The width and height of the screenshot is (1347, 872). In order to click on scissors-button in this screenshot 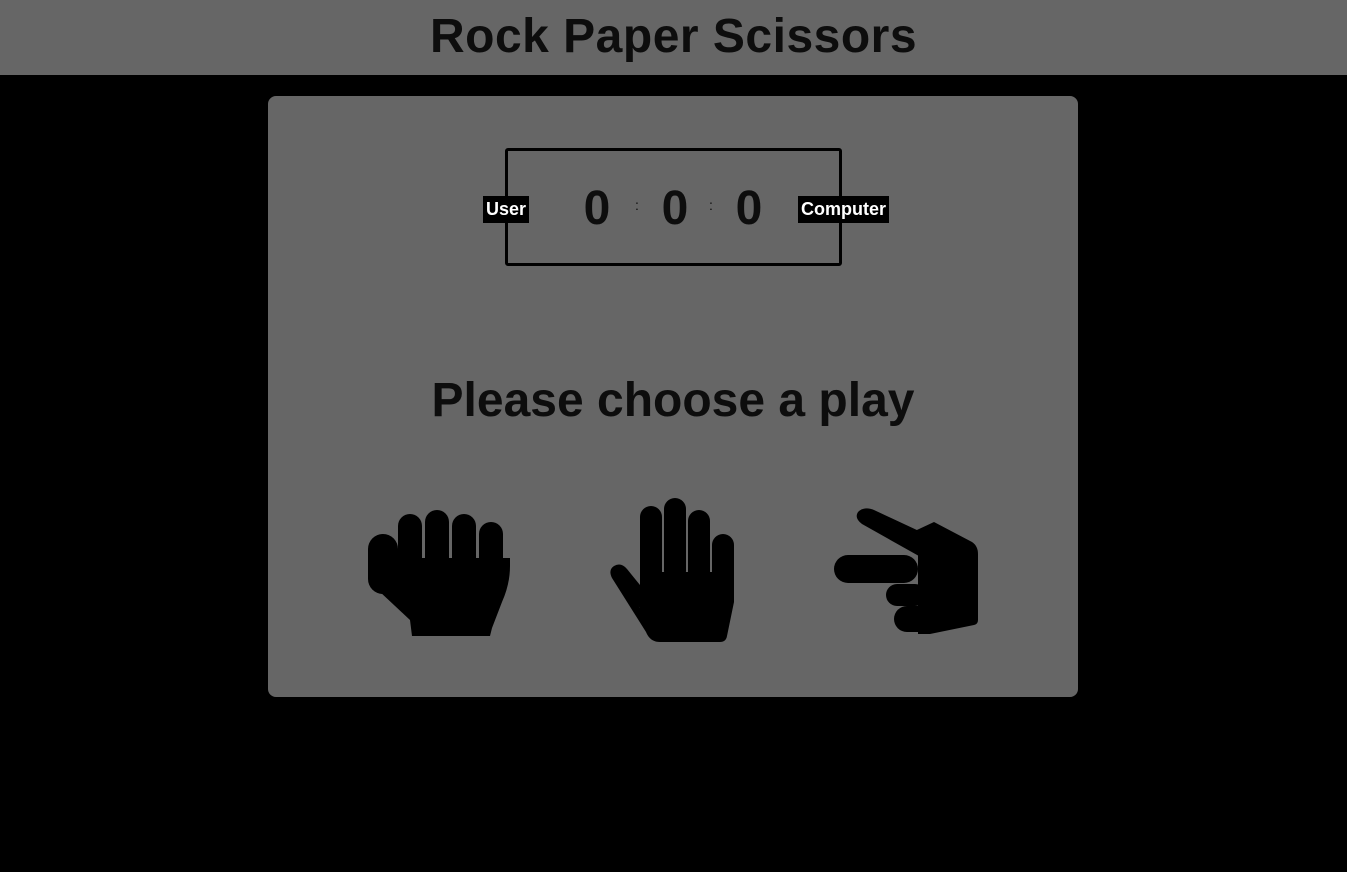, I will do `click(908, 573)`.